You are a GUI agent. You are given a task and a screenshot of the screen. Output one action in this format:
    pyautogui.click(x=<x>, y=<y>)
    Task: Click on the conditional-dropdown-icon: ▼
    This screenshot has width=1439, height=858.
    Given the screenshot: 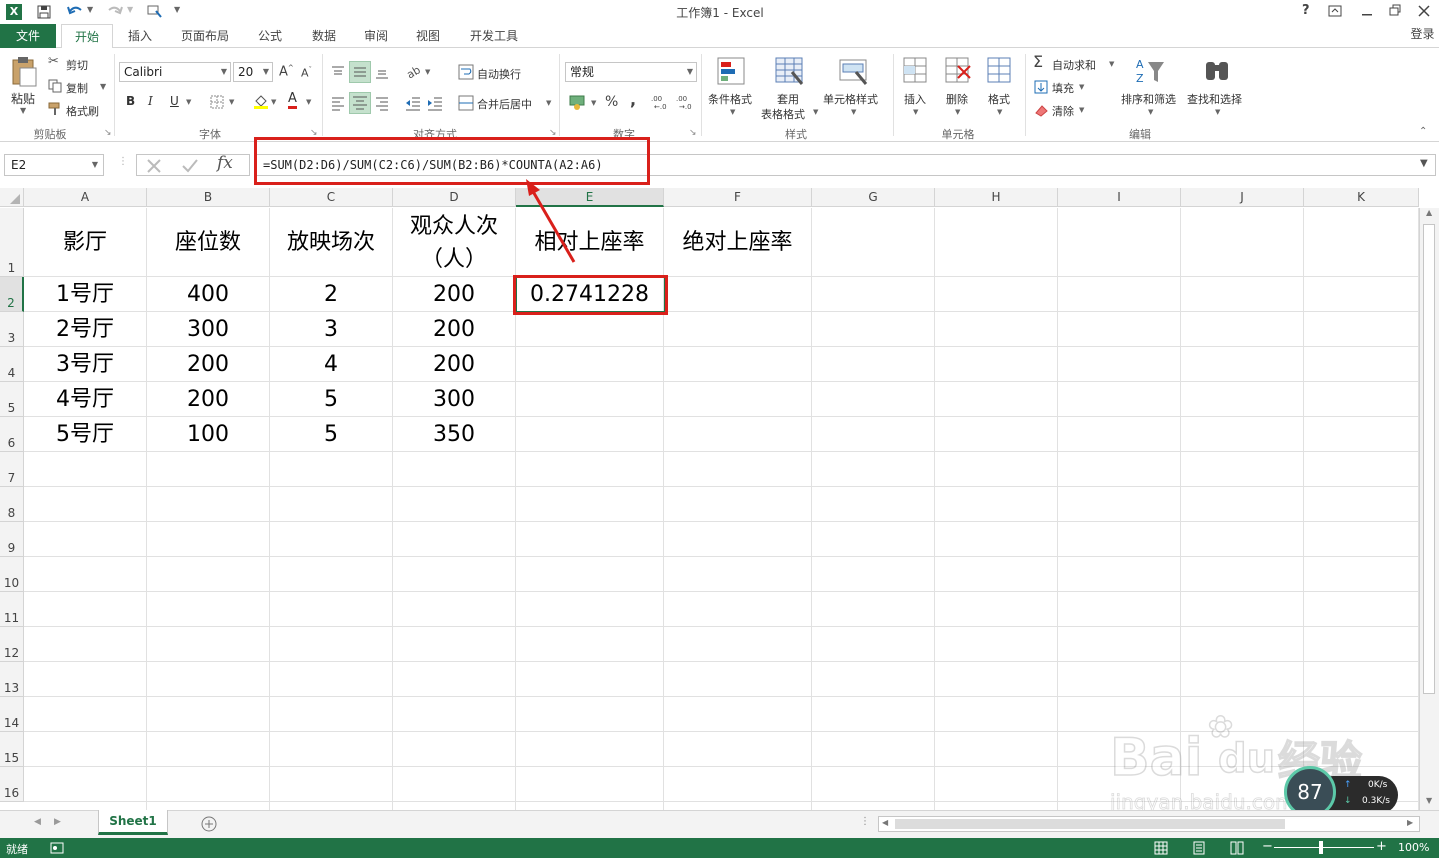 What is the action you would take?
    pyautogui.click(x=732, y=112)
    